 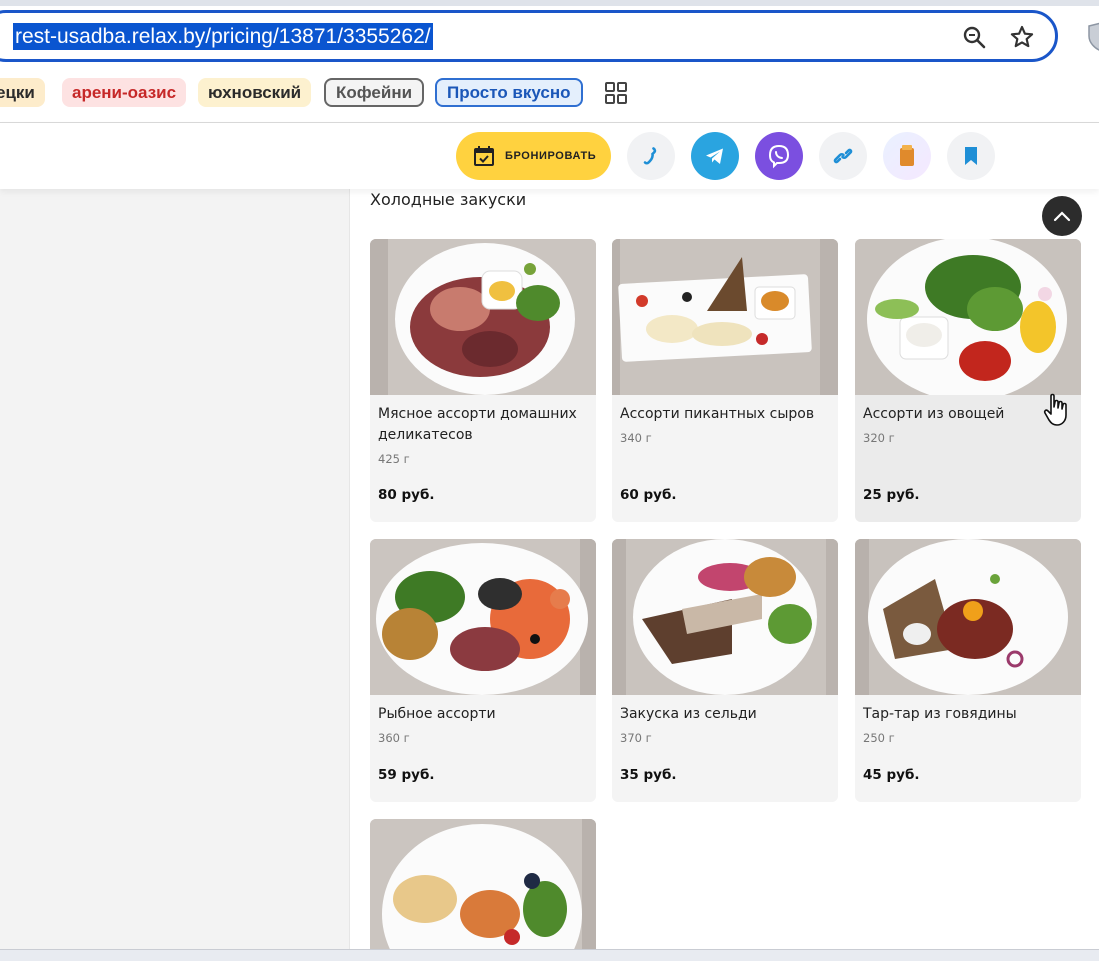 What do you see at coordinates (879, 438) in the screenshot?
I see `dish-weight: 320 г` at bounding box center [879, 438].